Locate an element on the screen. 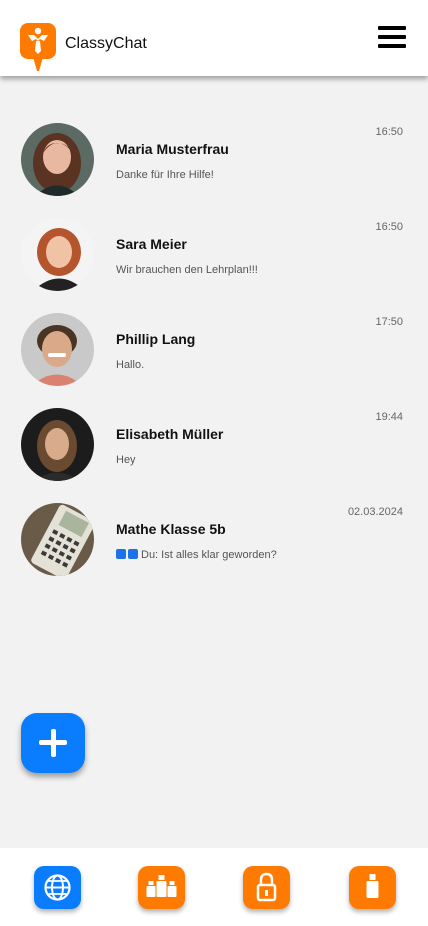  new-chat-button is located at coordinates (53, 743).